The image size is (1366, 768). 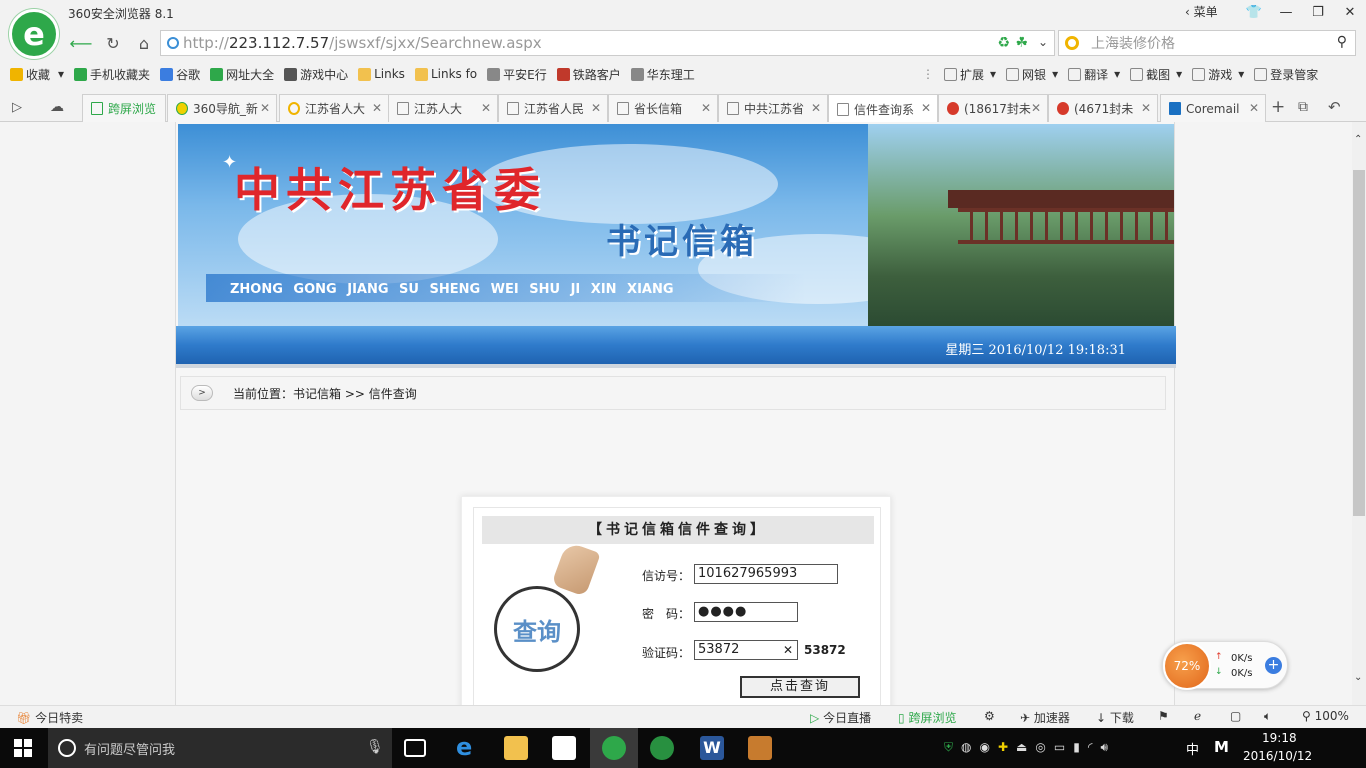 I want to click on home-icon: ⌂, so click(x=144, y=43).